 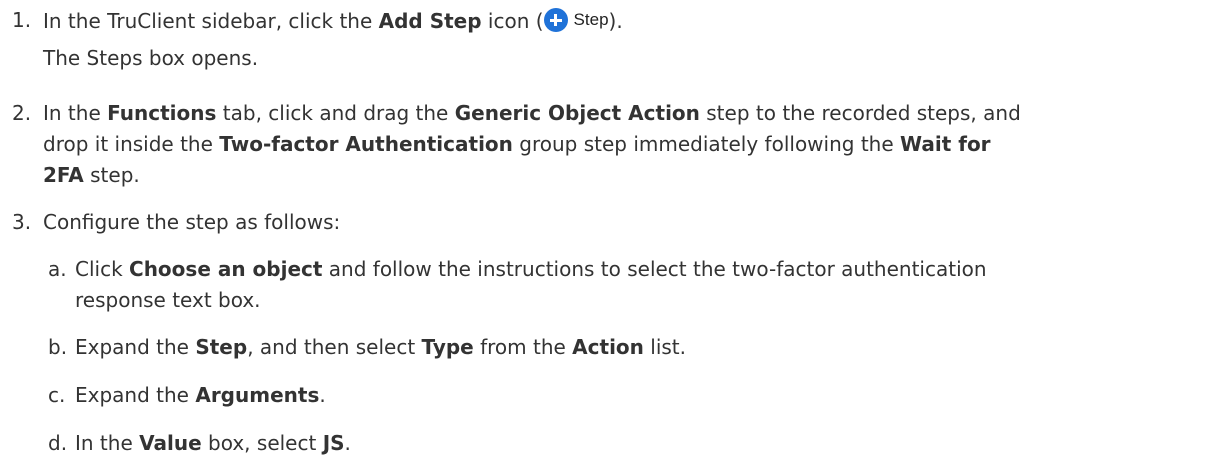 What do you see at coordinates (111, 175) in the screenshot?
I see `text-run: step.` at bounding box center [111, 175].